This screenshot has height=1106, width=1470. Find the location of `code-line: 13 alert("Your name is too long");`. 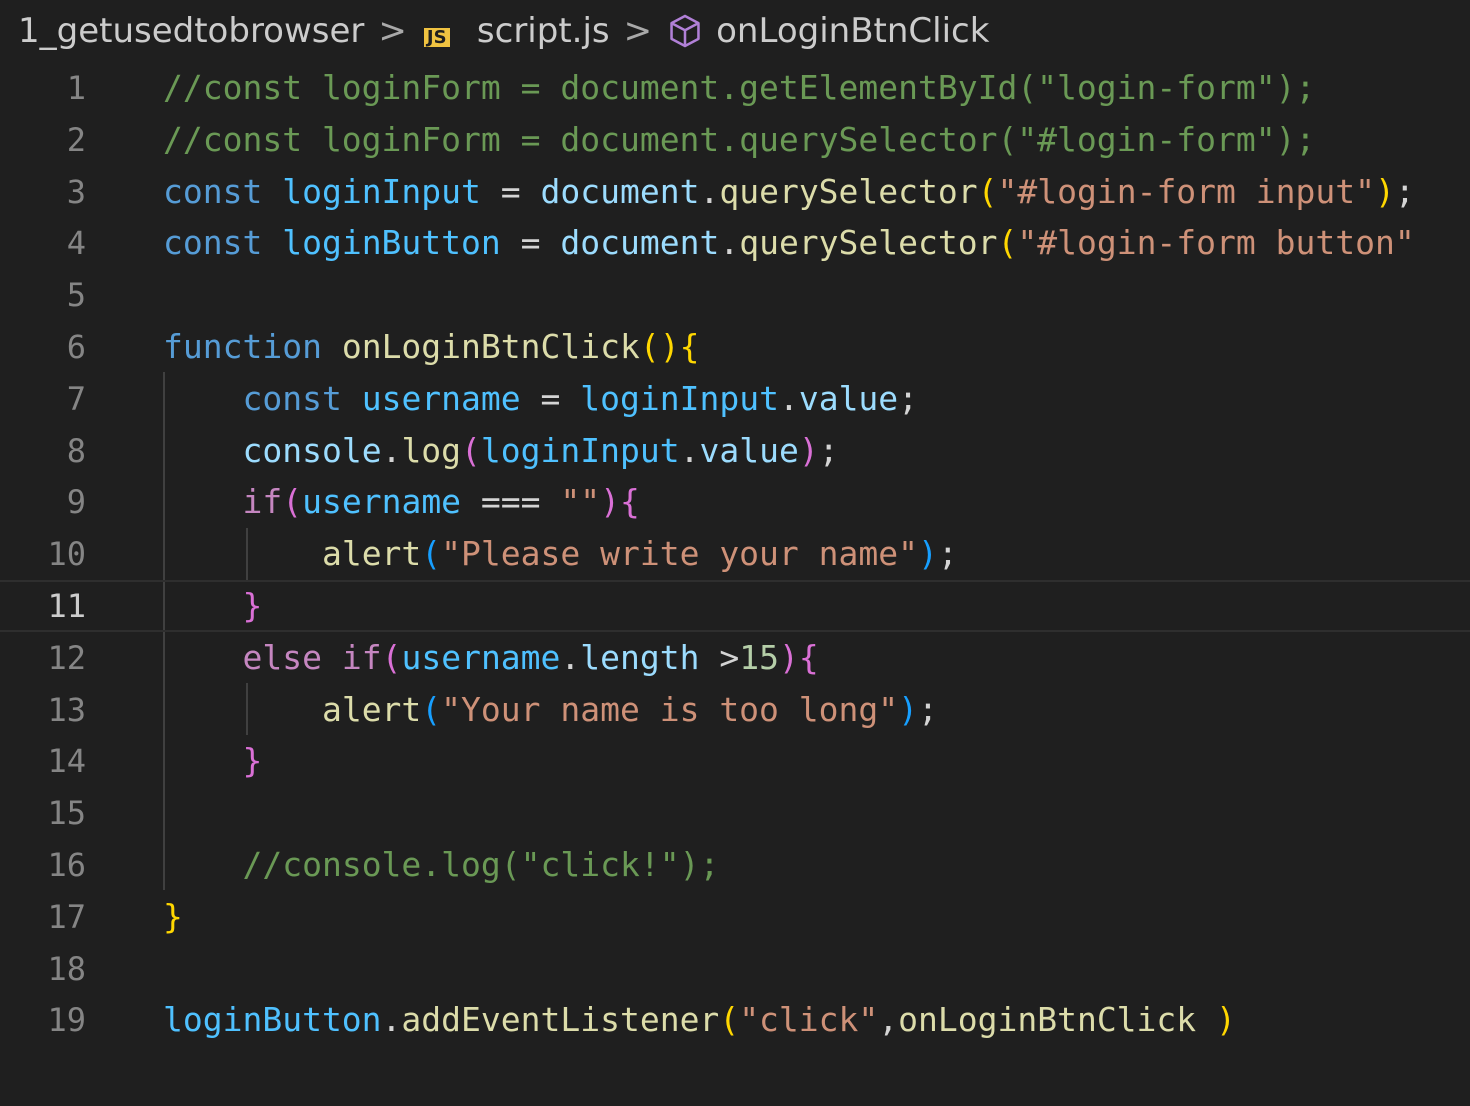

code-line: 13 alert("Your name is too long"); is located at coordinates (735, 710).